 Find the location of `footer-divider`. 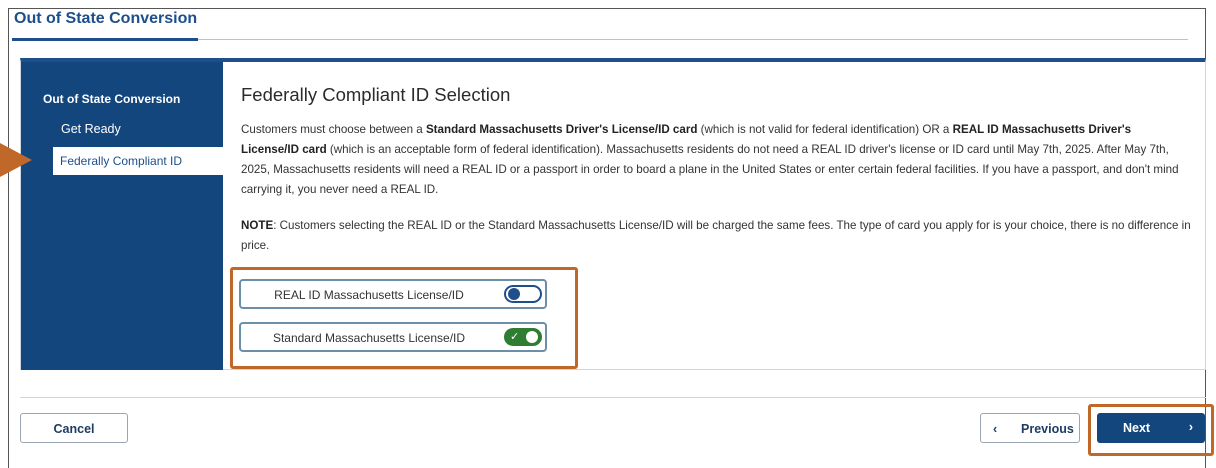

footer-divider is located at coordinates (613, 397).